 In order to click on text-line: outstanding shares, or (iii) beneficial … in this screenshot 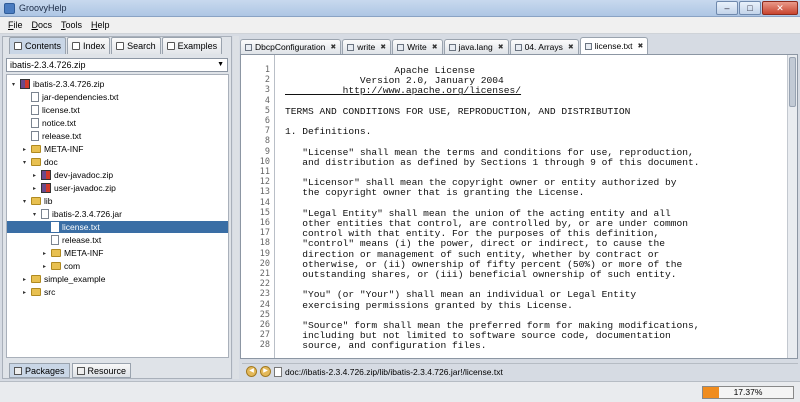, I will do `click(481, 274)`.